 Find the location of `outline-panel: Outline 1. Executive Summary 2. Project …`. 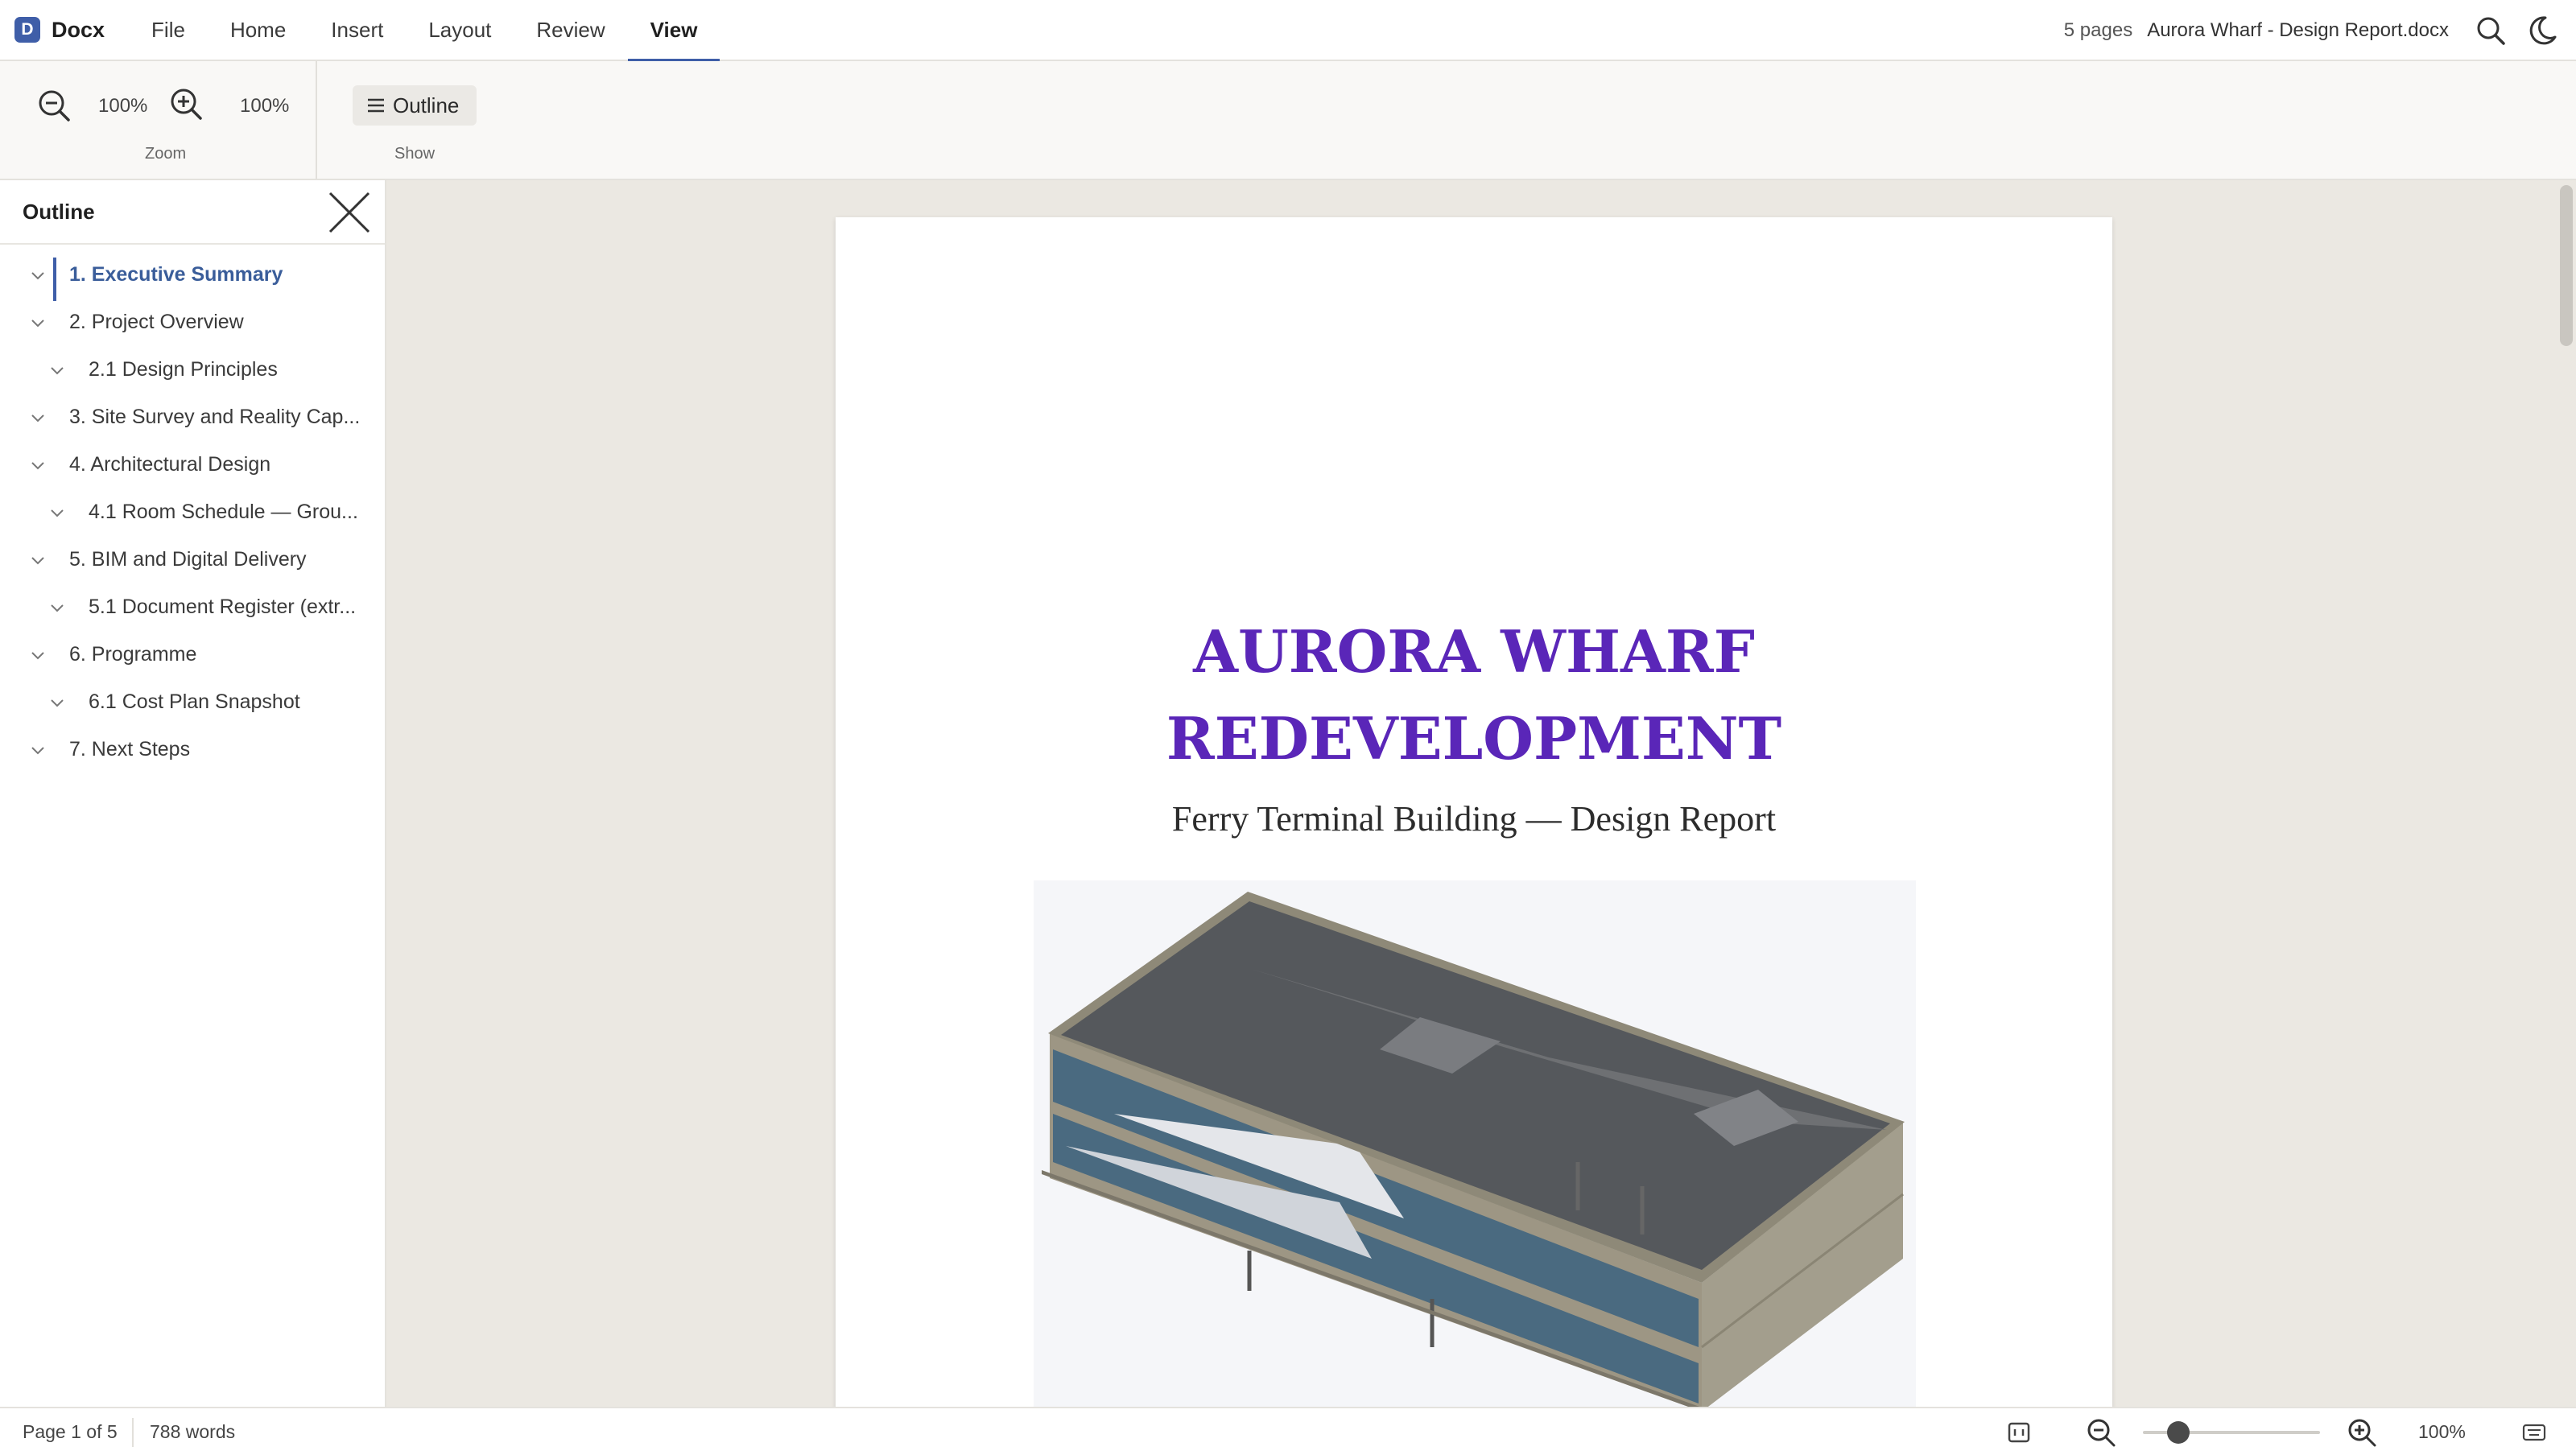

outline-panel: Outline 1. Executive Summary 2. Project … is located at coordinates (193, 793).